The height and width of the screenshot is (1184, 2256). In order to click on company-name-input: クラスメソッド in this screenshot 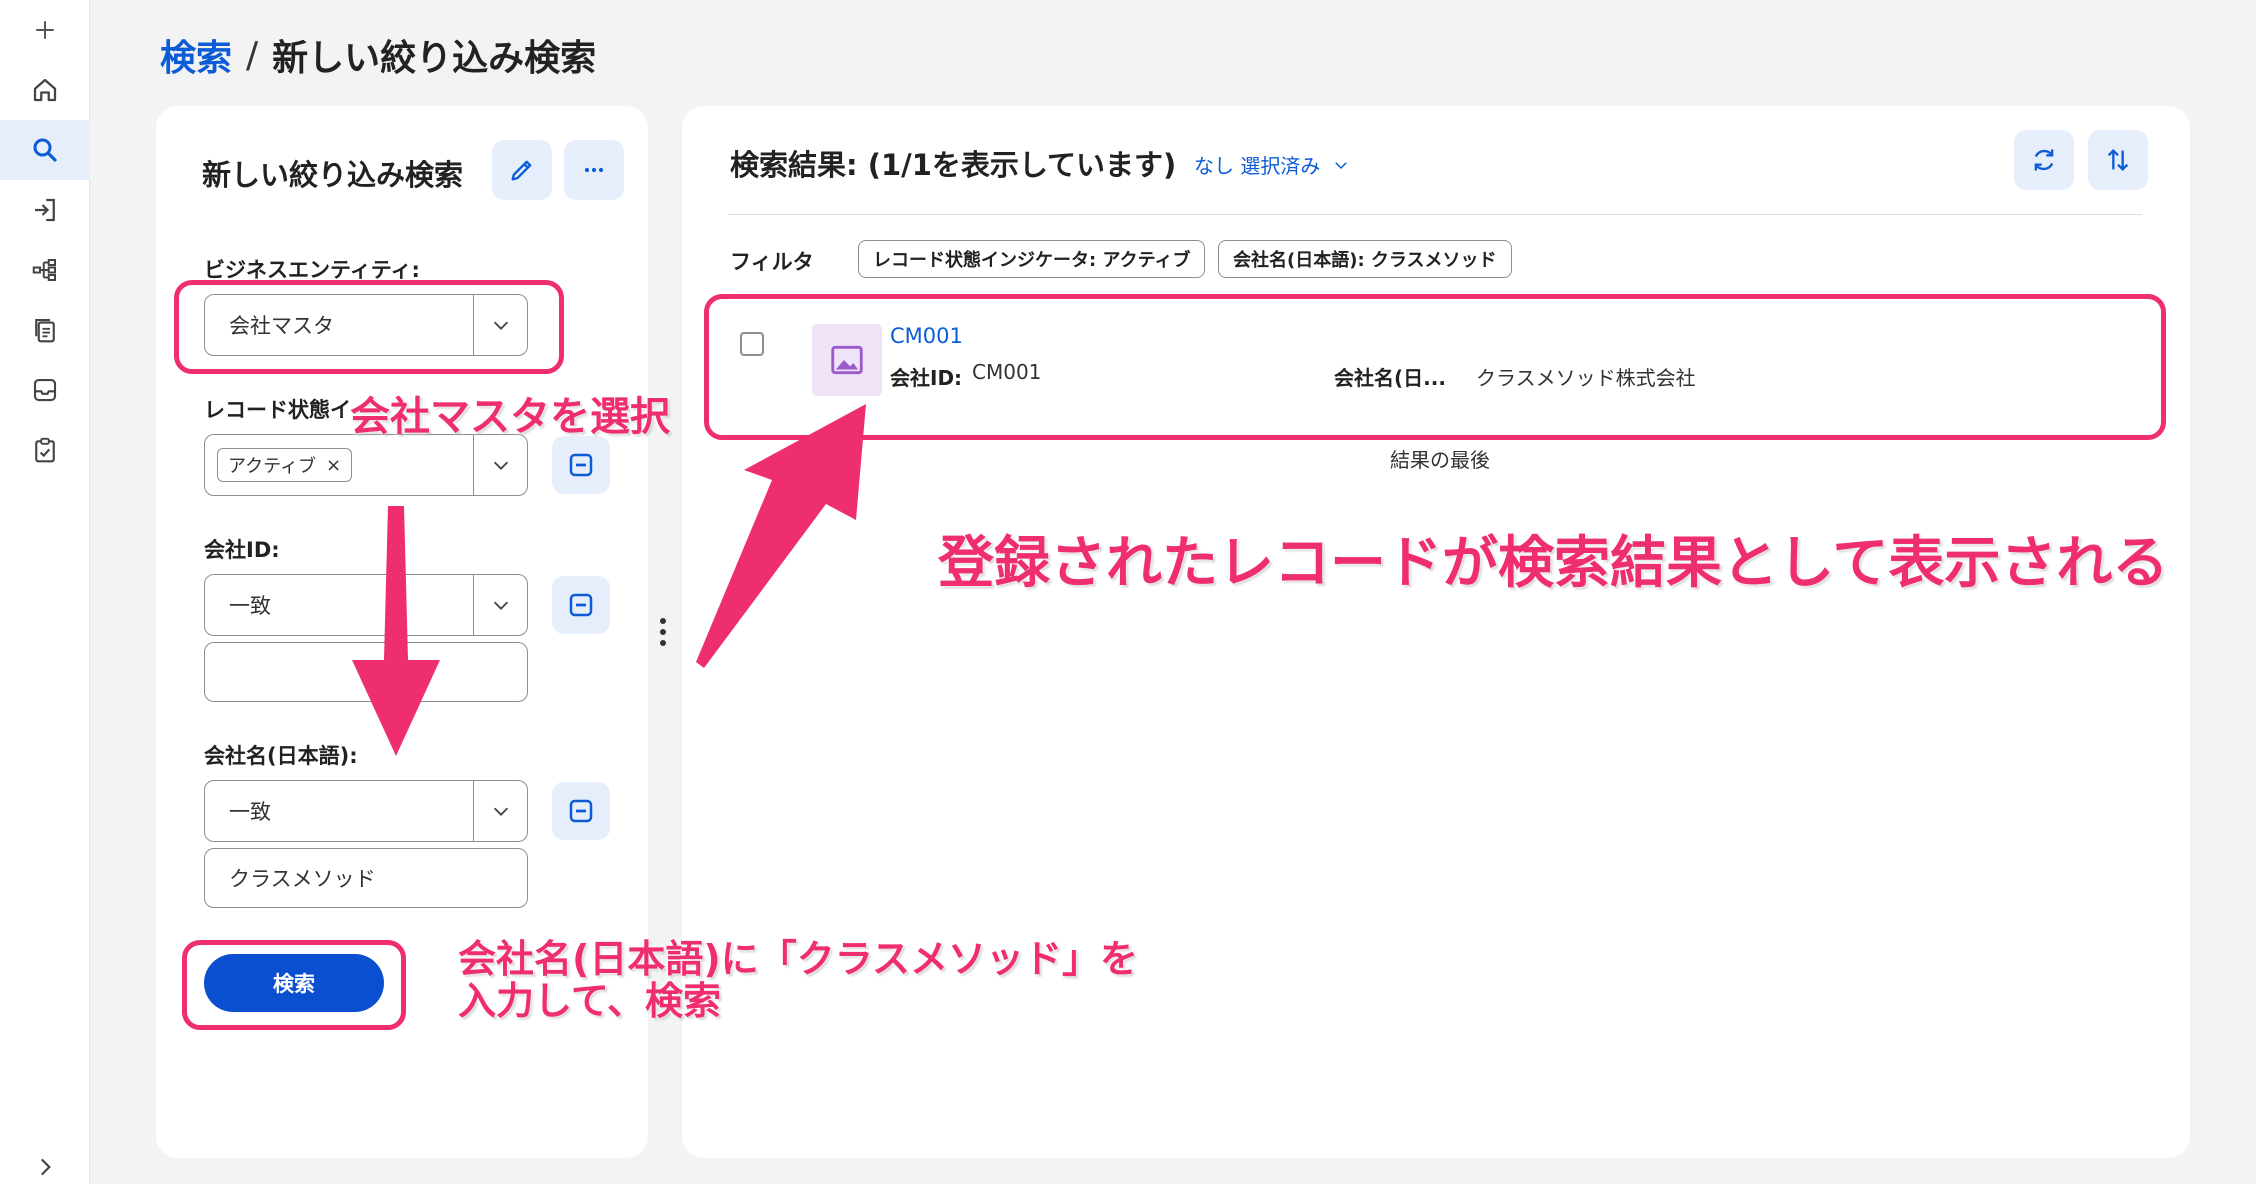, I will do `click(366, 878)`.